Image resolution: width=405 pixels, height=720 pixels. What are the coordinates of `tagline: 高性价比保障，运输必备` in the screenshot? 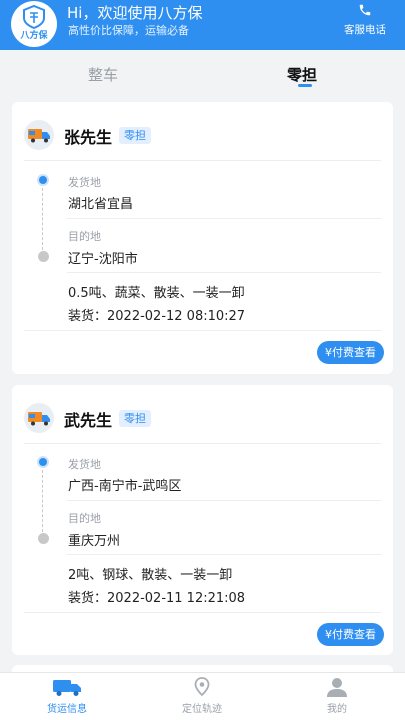 It's located at (128, 30).